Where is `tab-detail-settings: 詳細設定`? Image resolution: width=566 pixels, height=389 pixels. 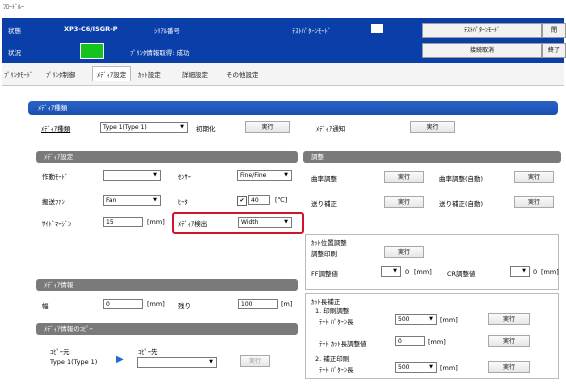
tab-detail-settings: 詳細設定 is located at coordinates (195, 74).